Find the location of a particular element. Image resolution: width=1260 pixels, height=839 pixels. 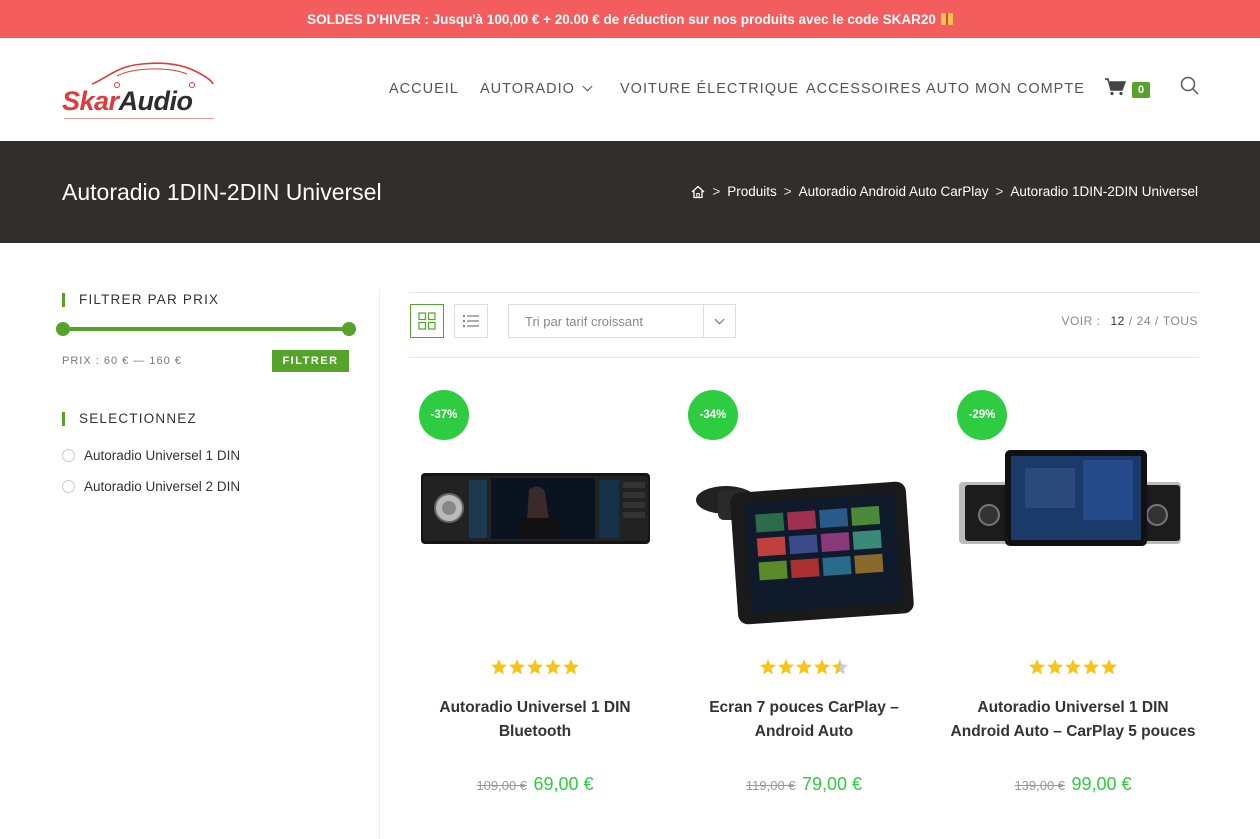

logo-text: SkarAudio is located at coordinates (127, 101).